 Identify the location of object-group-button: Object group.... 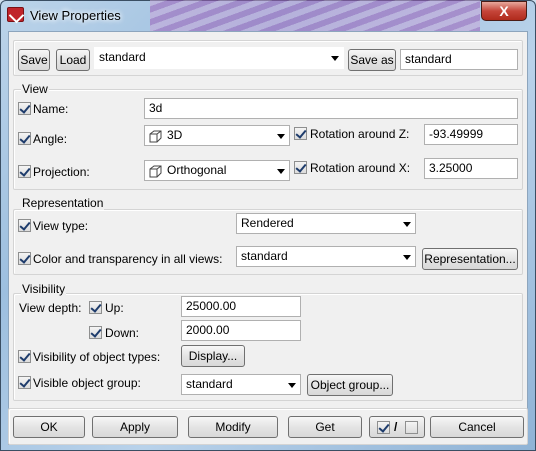
(350, 385).